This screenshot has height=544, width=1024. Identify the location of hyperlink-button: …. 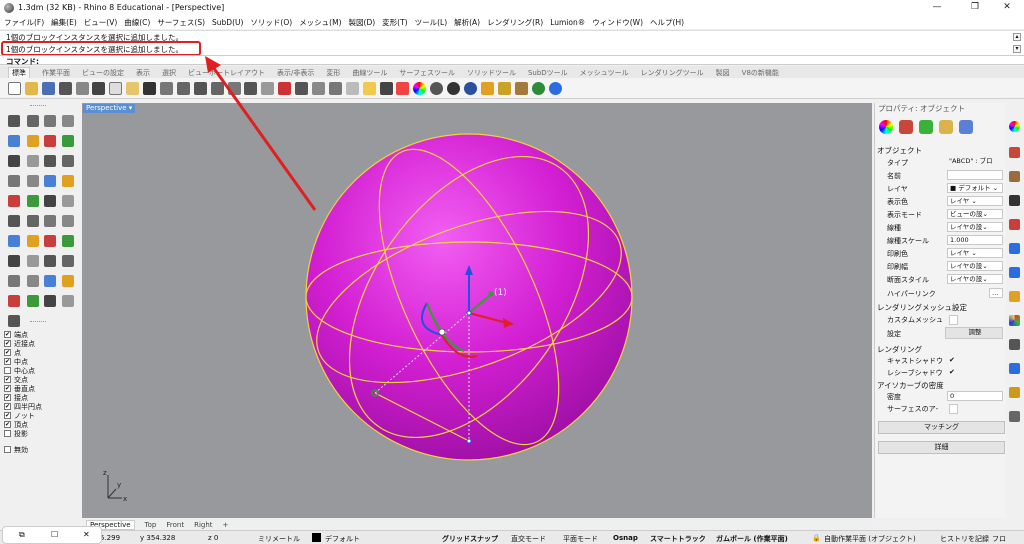
(996, 293).